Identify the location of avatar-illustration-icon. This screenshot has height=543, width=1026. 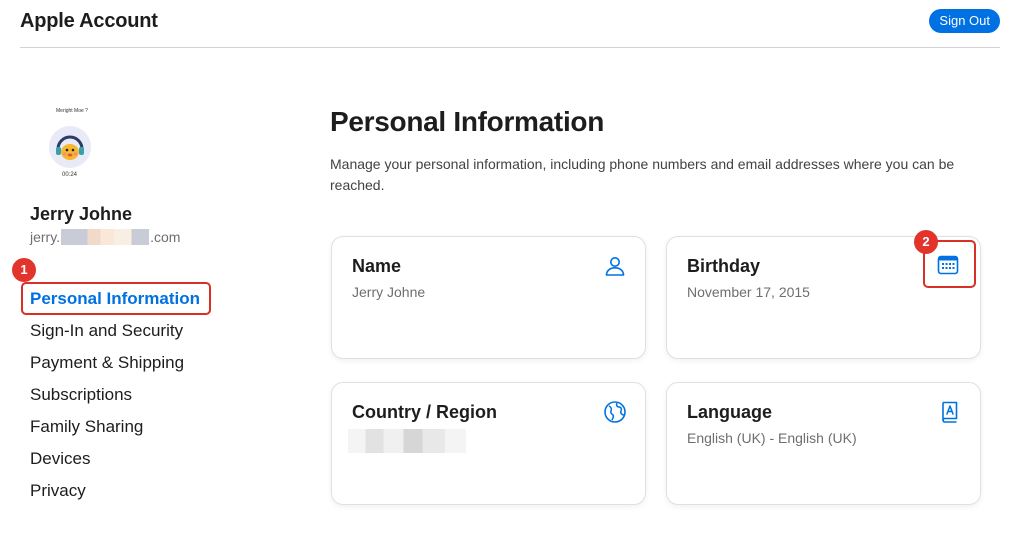
(70, 147).